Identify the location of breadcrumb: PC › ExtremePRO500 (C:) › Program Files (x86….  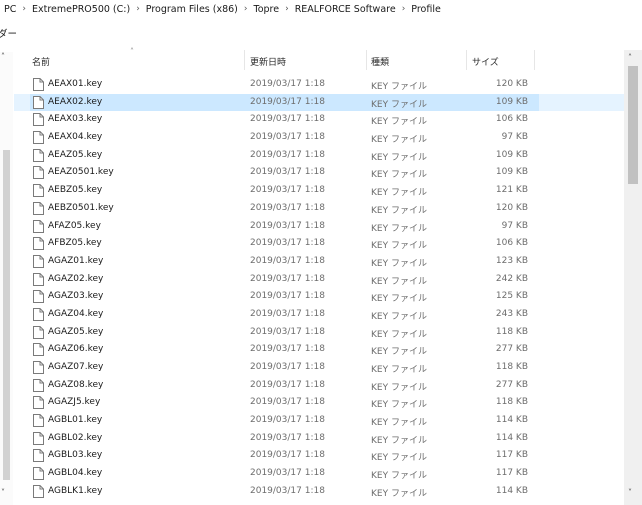
(321, 9).